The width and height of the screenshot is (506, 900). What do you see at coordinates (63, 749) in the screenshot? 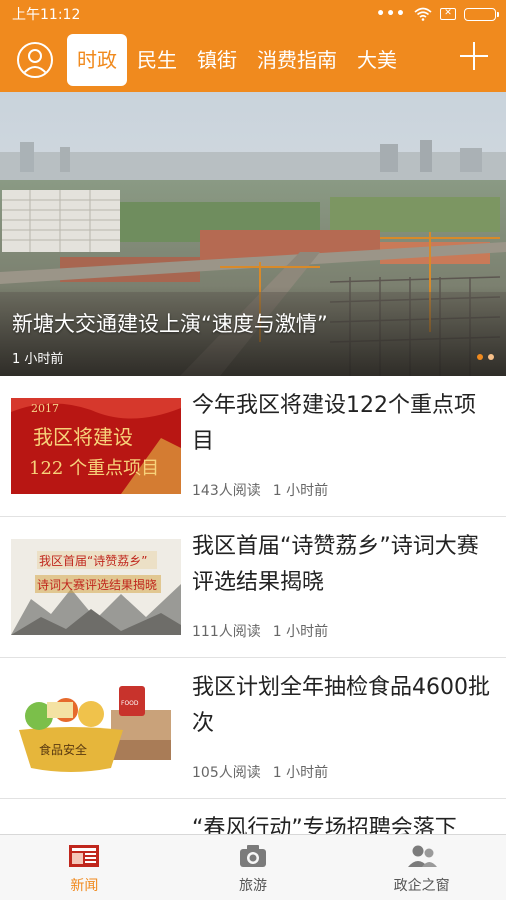
I see `thumb-line-1: 食品安全` at bounding box center [63, 749].